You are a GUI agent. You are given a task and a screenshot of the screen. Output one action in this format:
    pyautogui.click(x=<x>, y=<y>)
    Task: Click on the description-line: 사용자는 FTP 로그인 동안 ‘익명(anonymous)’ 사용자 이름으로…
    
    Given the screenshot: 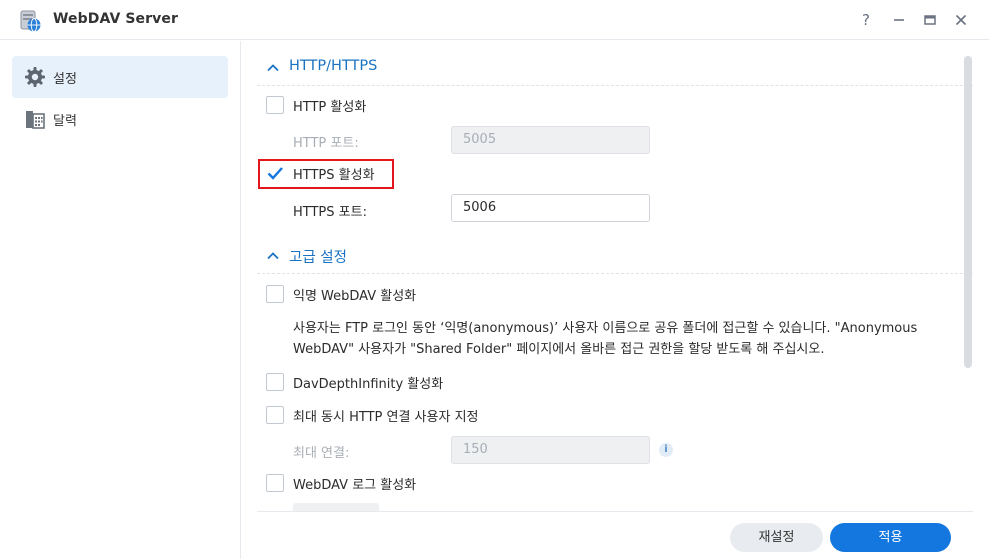 What is the action you would take?
    pyautogui.click(x=605, y=328)
    